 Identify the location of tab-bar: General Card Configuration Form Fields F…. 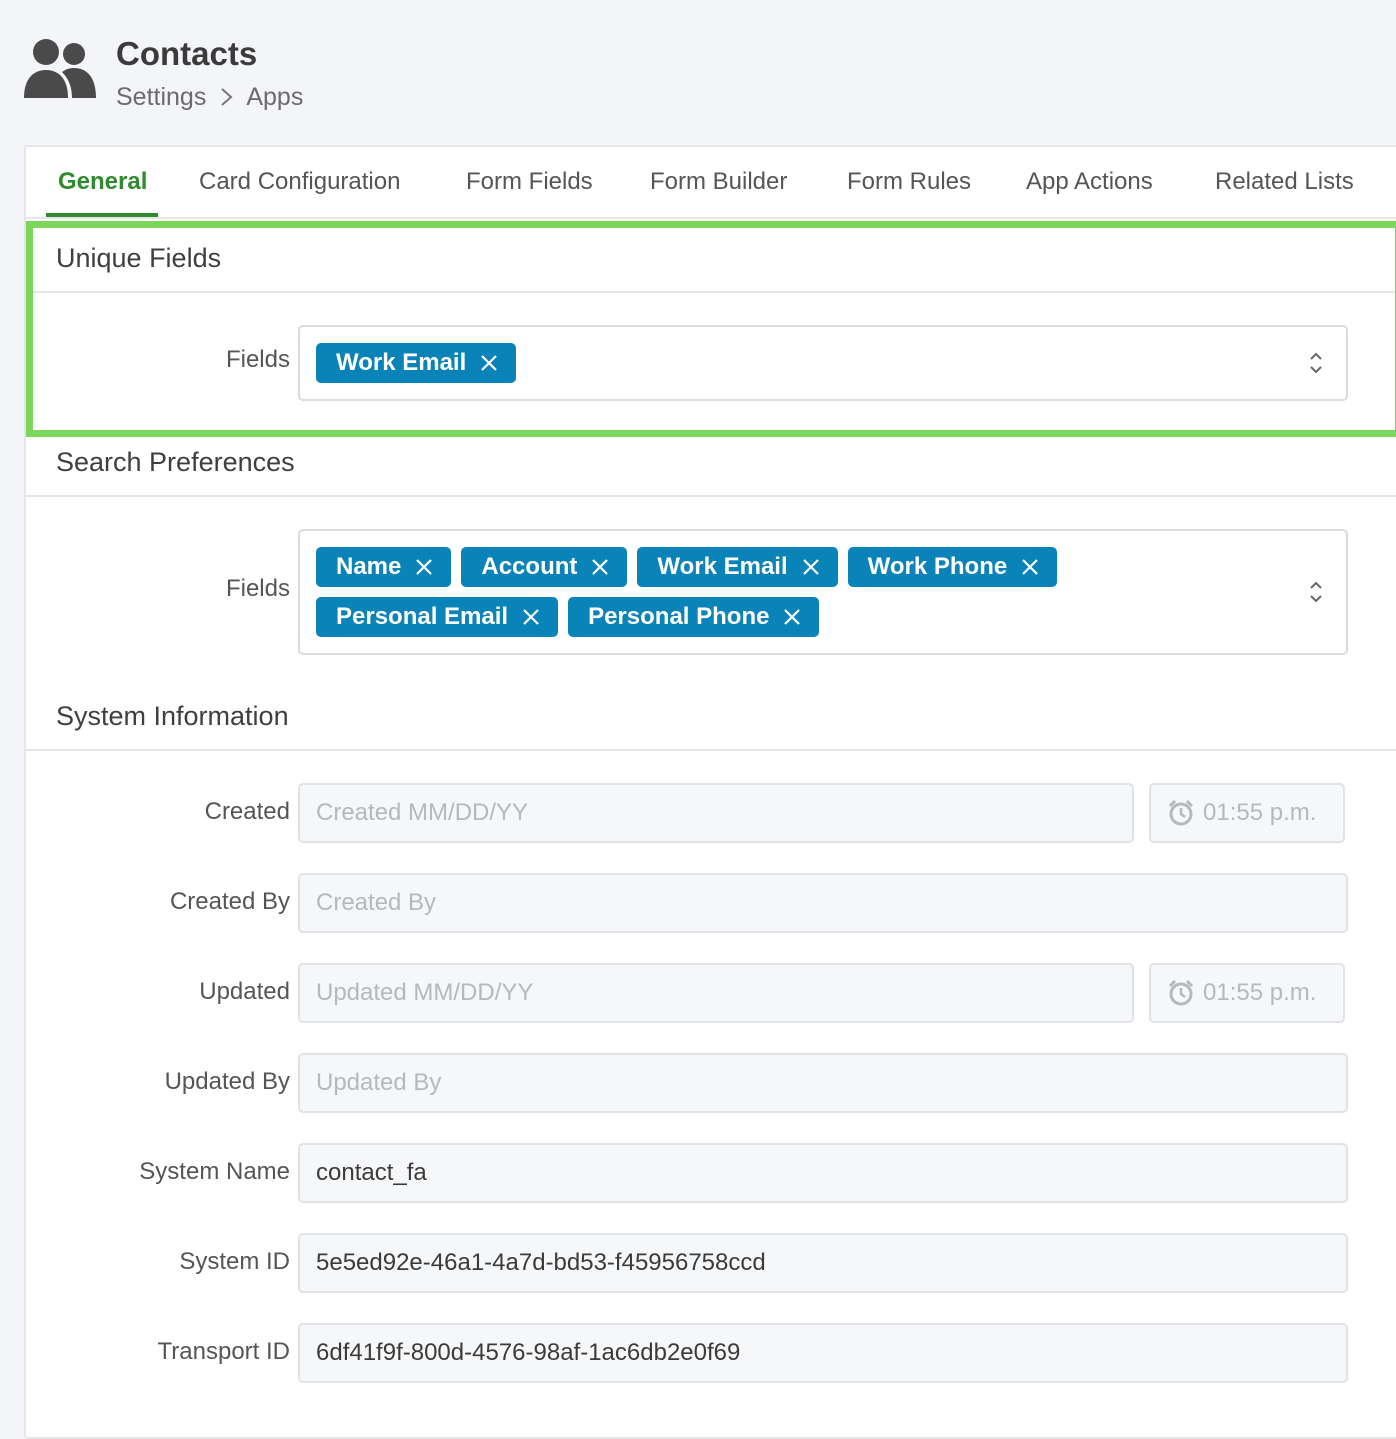
(711, 183).